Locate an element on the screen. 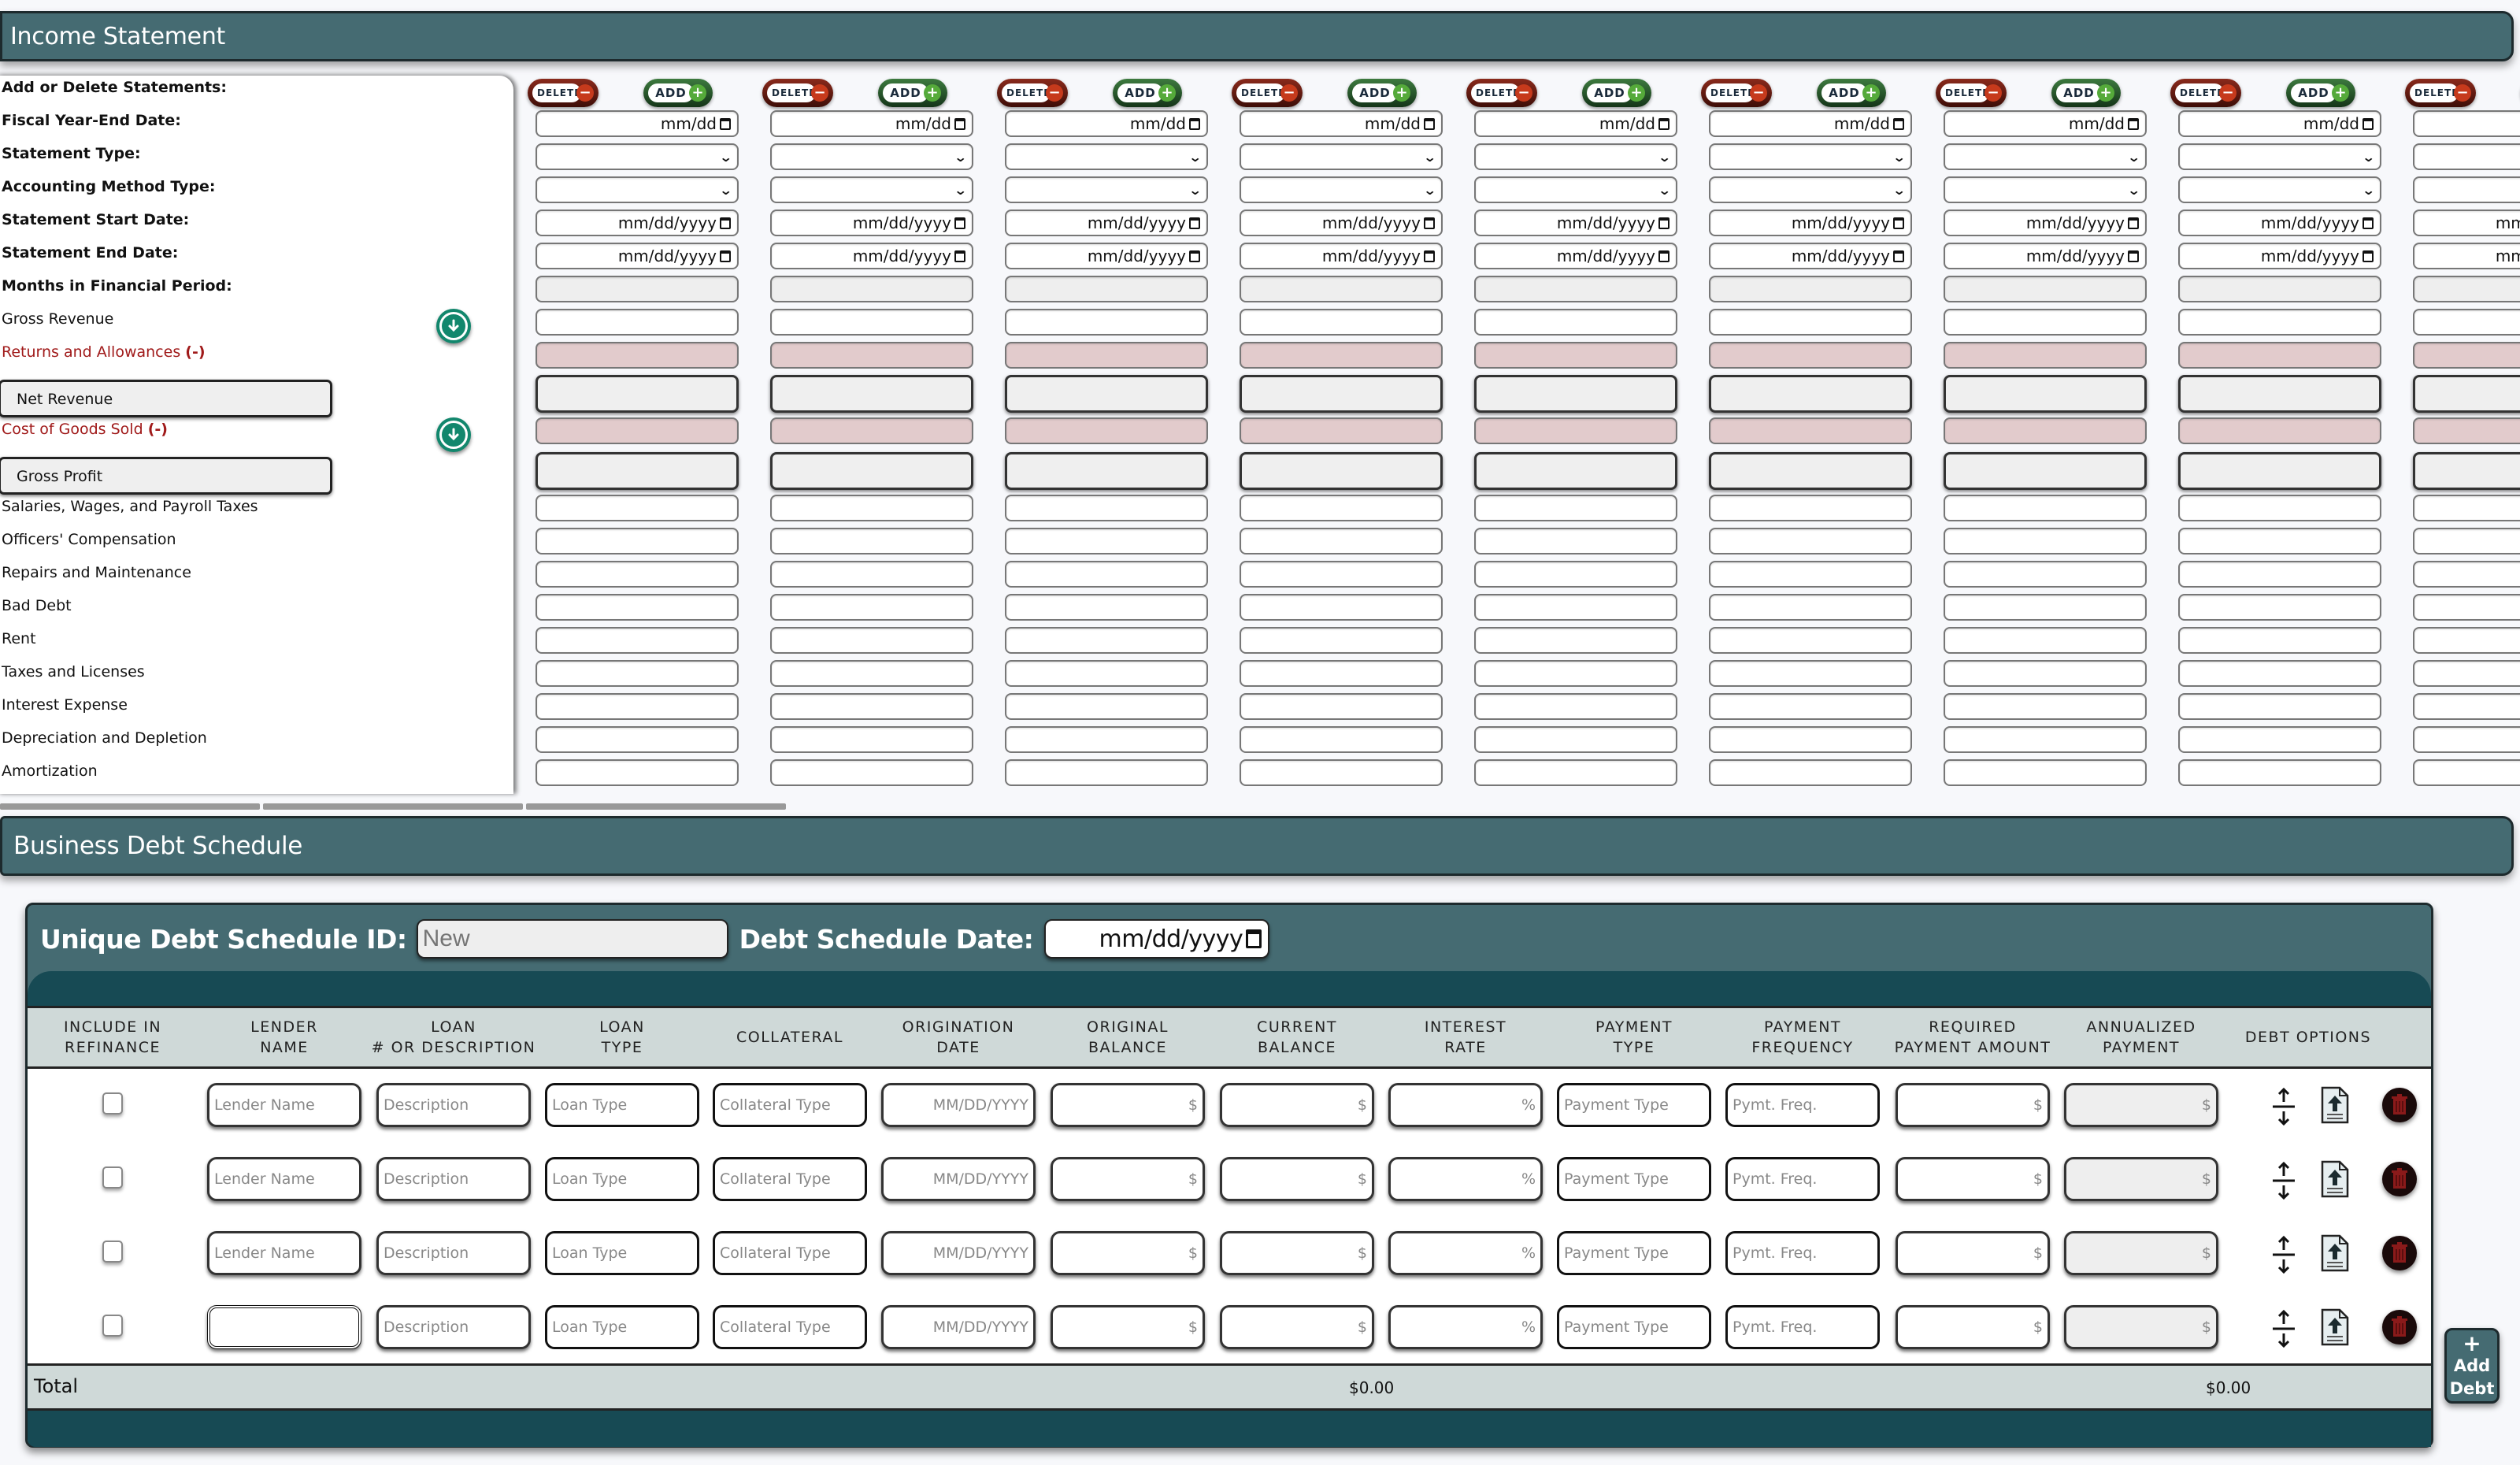 Image resolution: width=2520 pixels, height=1465 pixels. include-refinance-checkbox is located at coordinates (112, 1252).